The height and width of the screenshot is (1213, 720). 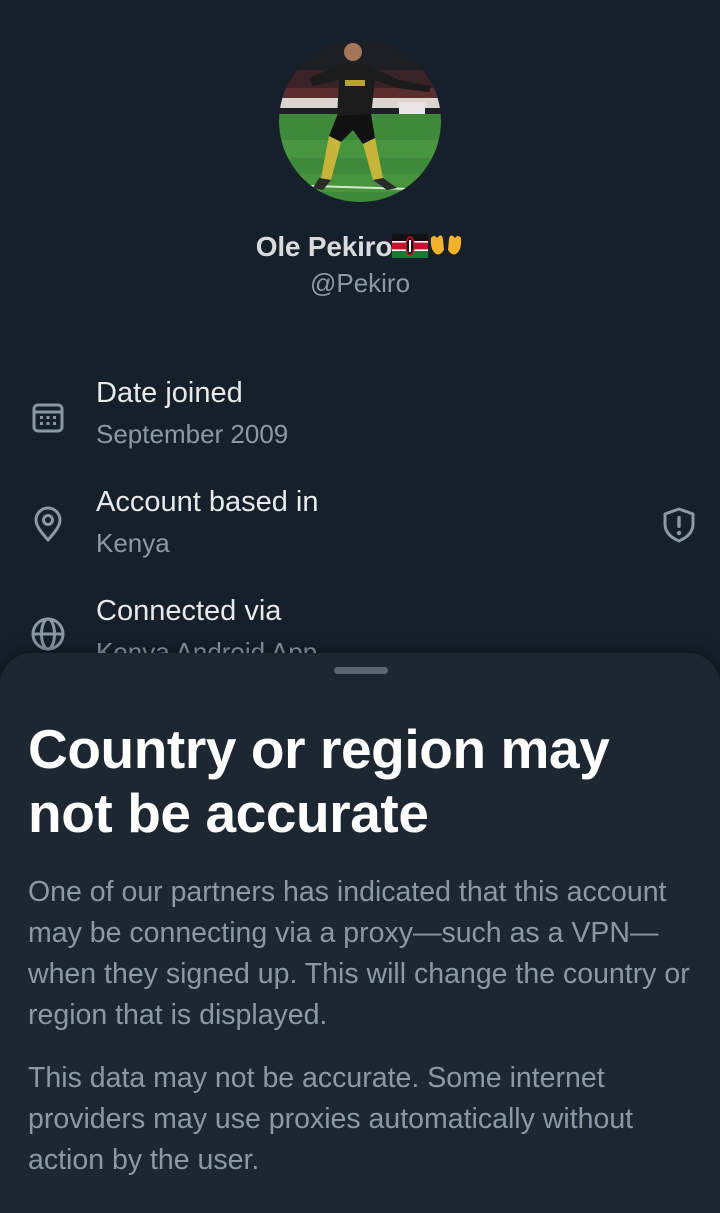 I want to click on avatar-photo, so click(x=360, y=121).